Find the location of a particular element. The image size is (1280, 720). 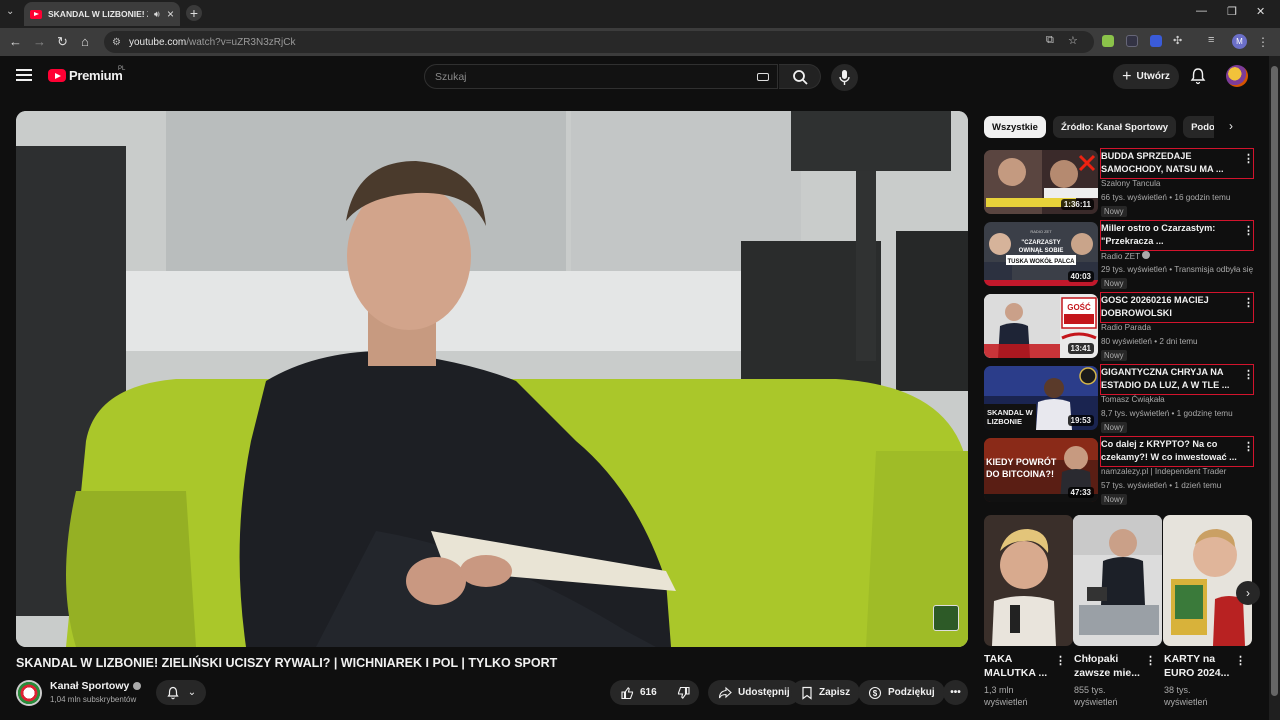

close-tab-icon: × is located at coordinates (170, 14).